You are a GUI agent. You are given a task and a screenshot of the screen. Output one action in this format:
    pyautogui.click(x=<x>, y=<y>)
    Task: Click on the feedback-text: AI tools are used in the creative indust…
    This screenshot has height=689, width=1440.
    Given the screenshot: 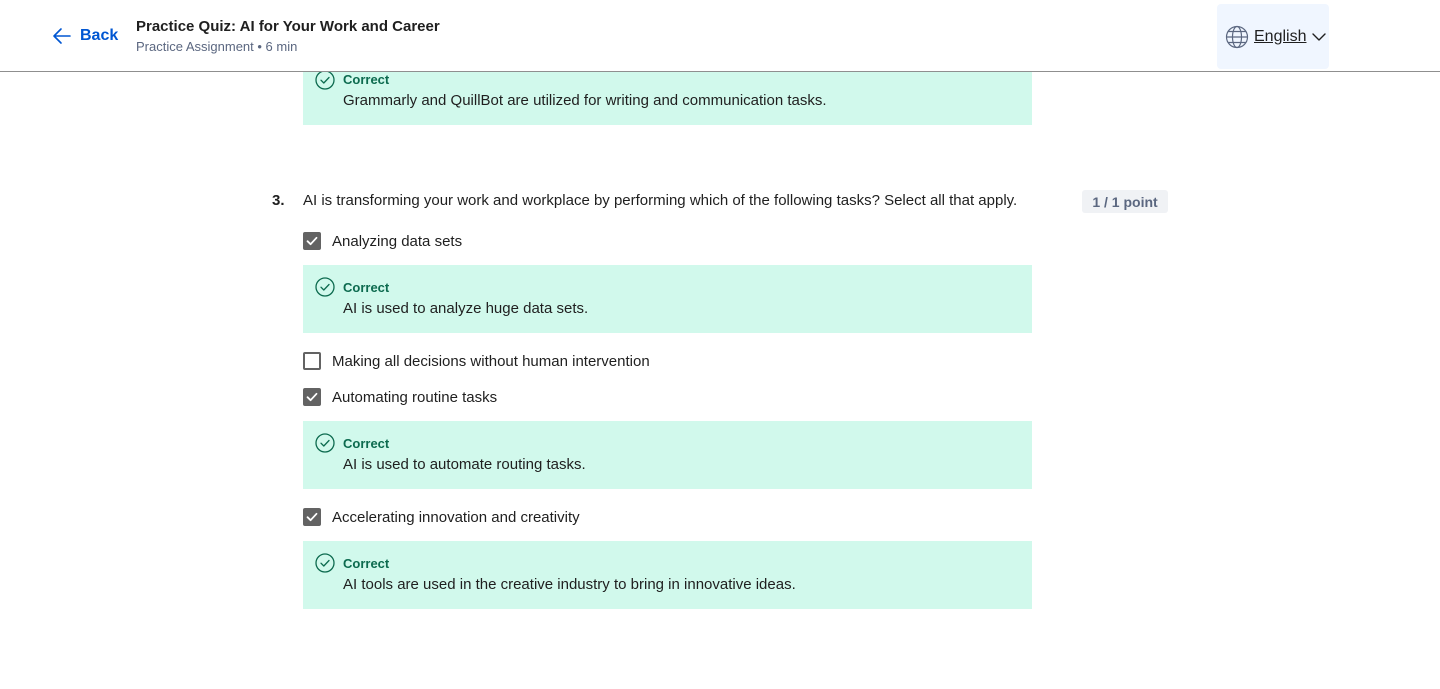 What is the action you would take?
    pyautogui.click(x=569, y=584)
    